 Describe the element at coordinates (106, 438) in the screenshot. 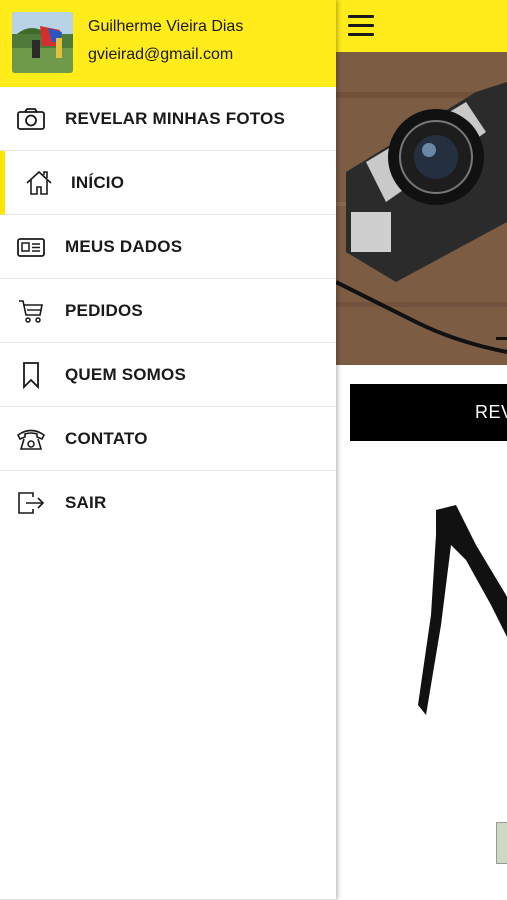

I see `menu-item-label: CONTATO` at that location.